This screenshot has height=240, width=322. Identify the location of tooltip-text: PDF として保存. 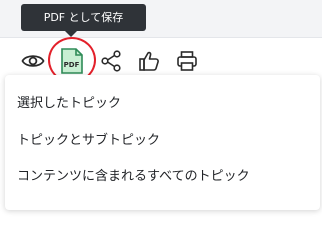
(83, 17).